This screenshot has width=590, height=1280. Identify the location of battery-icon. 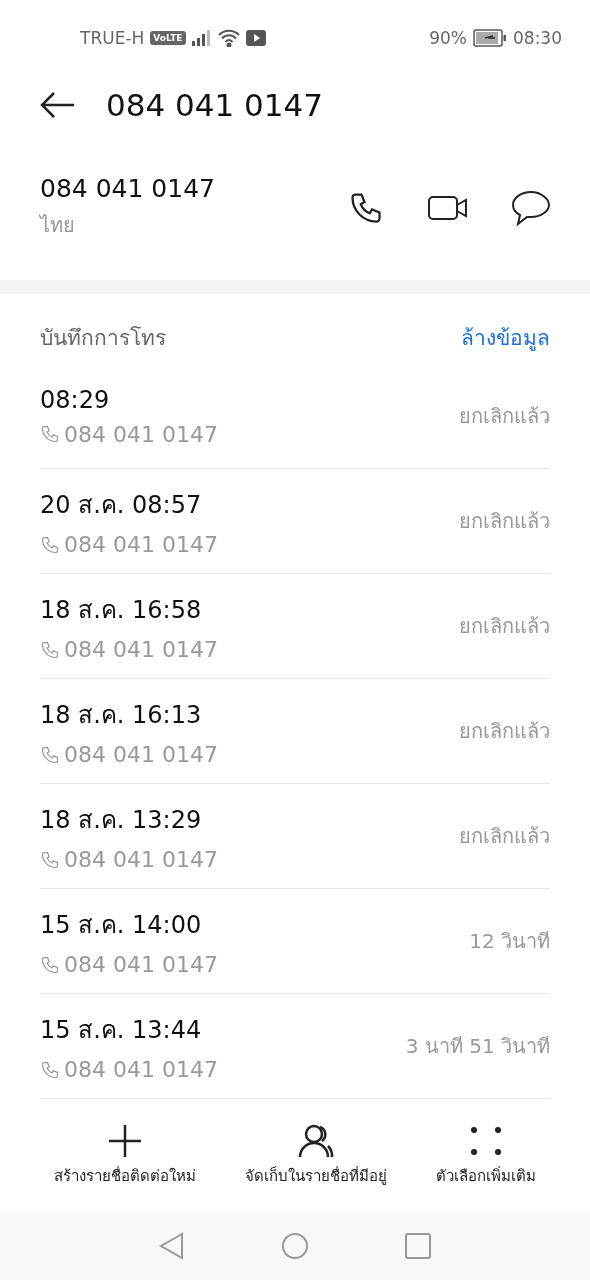
(490, 37).